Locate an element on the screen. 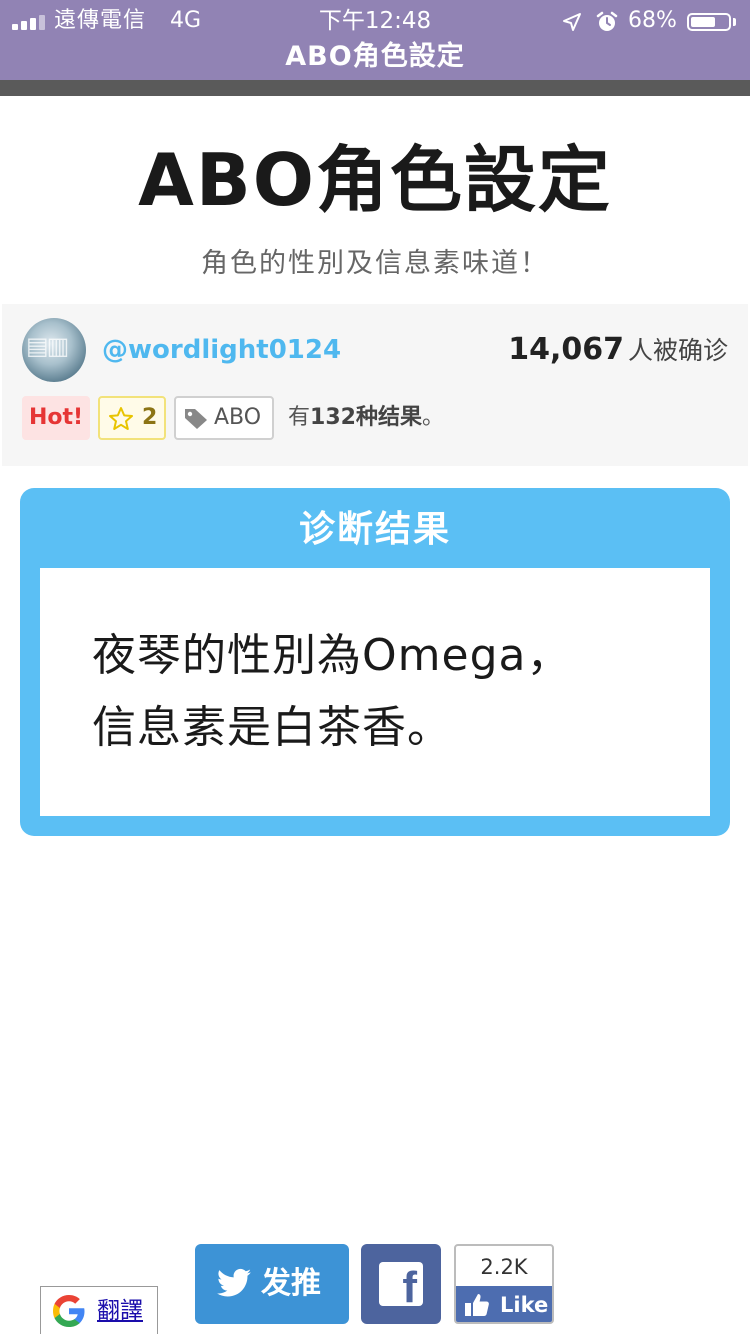 Image resolution: width=750 pixels, height=1335 pixels. facebook-share-button: f is located at coordinates (401, 1284).